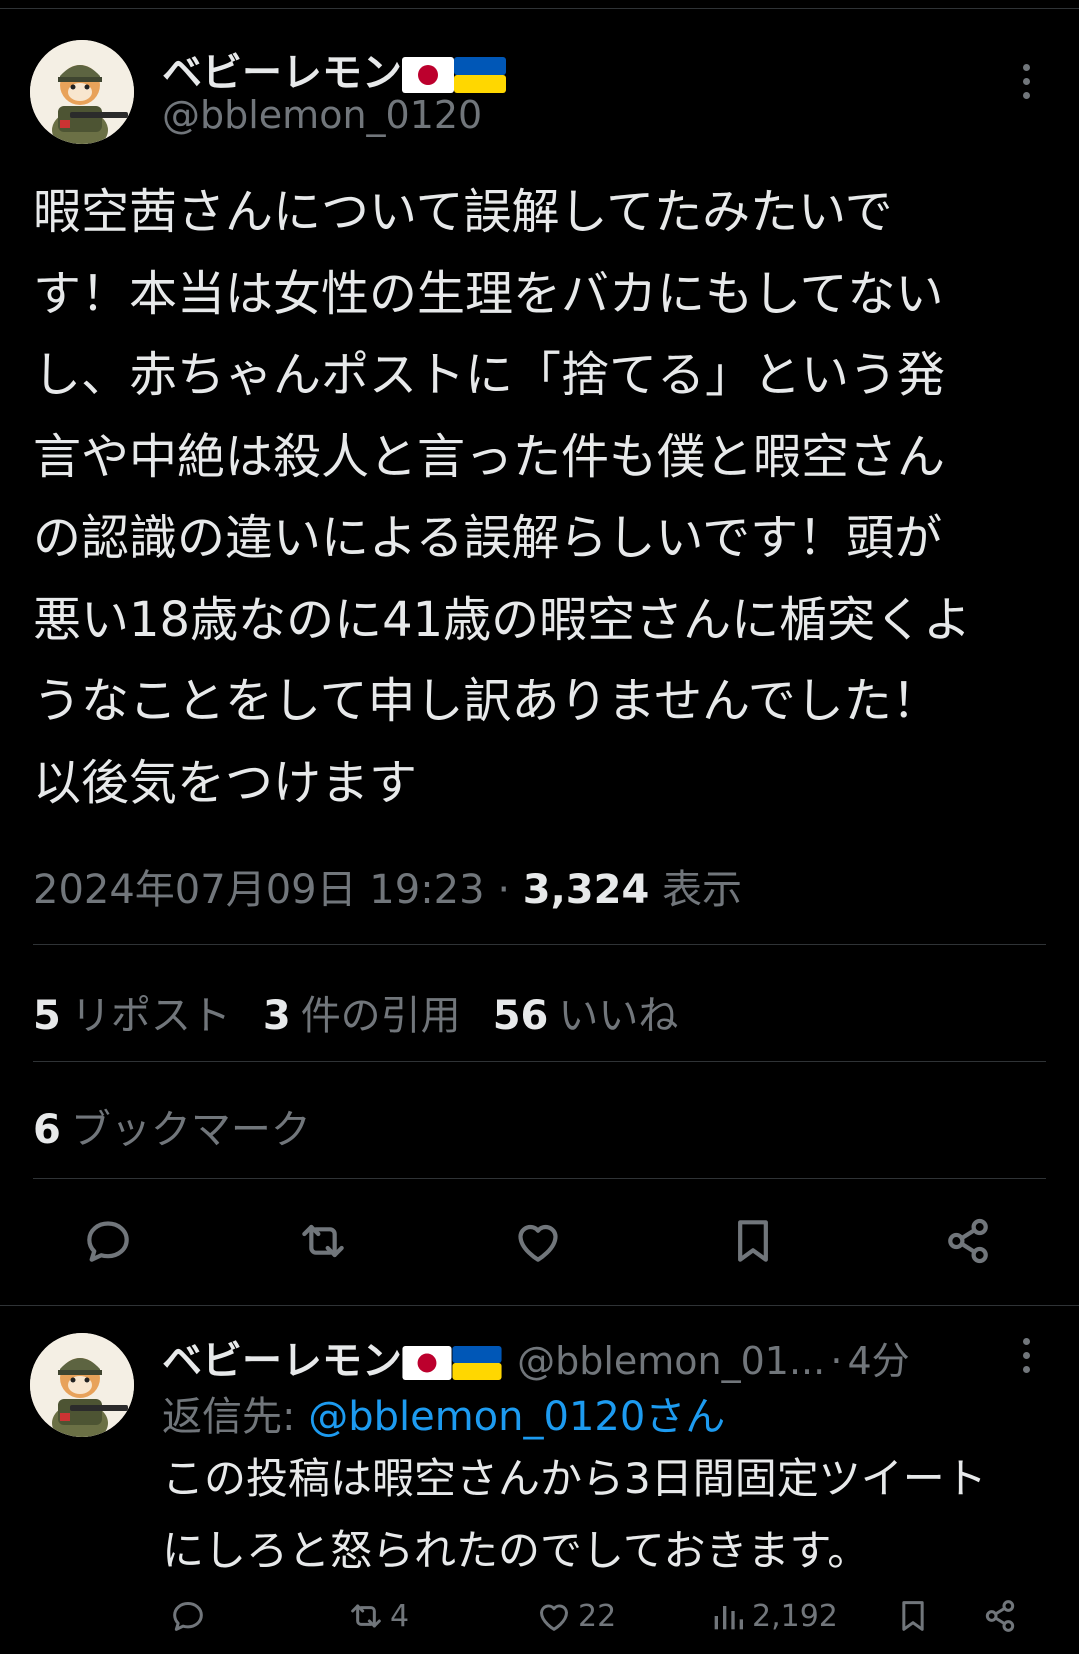 This screenshot has width=1079, height=1654. Describe the element at coordinates (516, 1417) in the screenshot. I see `reply-to-mention: @bblemon_0120さん` at that location.